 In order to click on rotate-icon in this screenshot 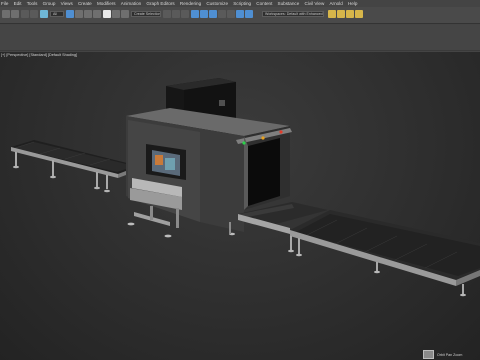, I will do `click(116, 14)`.